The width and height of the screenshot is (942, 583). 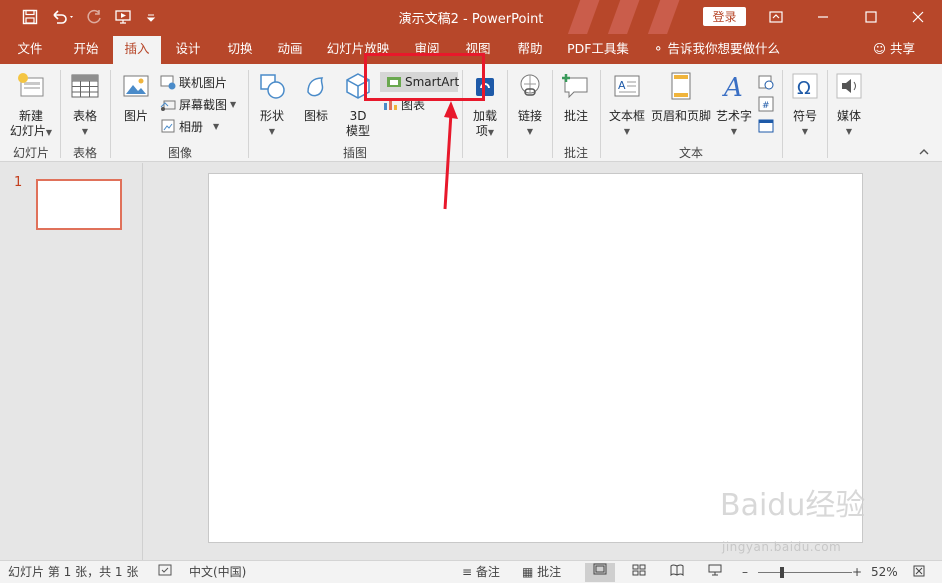 I want to click on zoom-out-icon: –, so click(x=745, y=572).